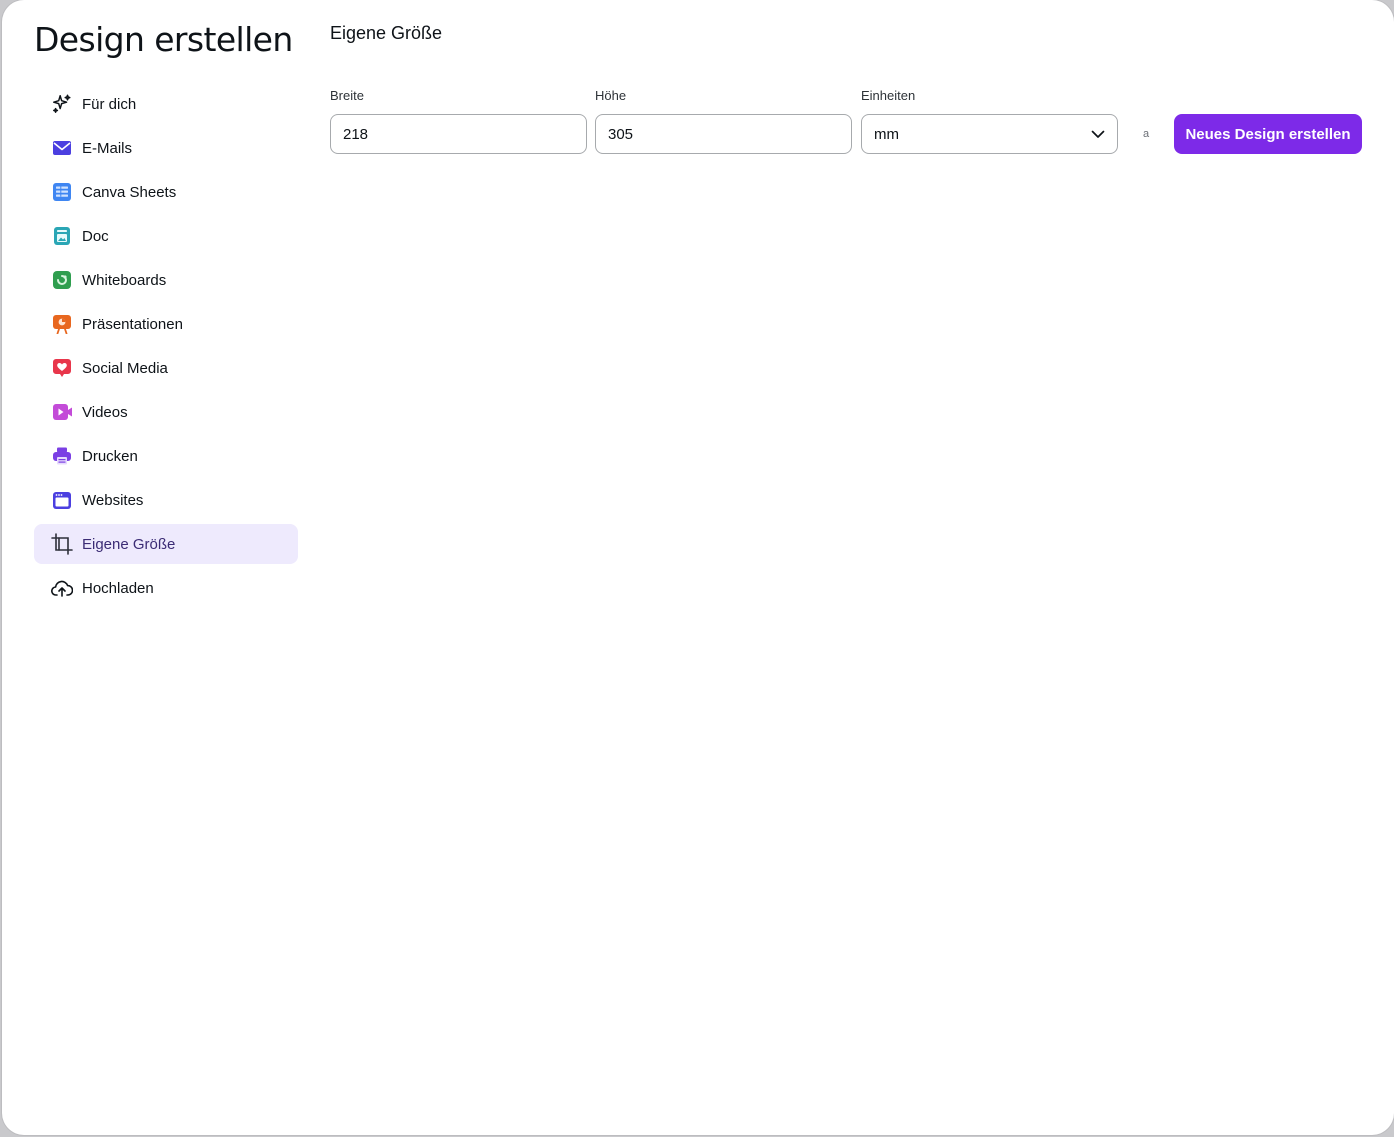 Image resolution: width=1394 pixels, height=1137 pixels. Describe the element at coordinates (132, 324) in the screenshot. I see `sidebar-item-label: Präsentationen` at that location.